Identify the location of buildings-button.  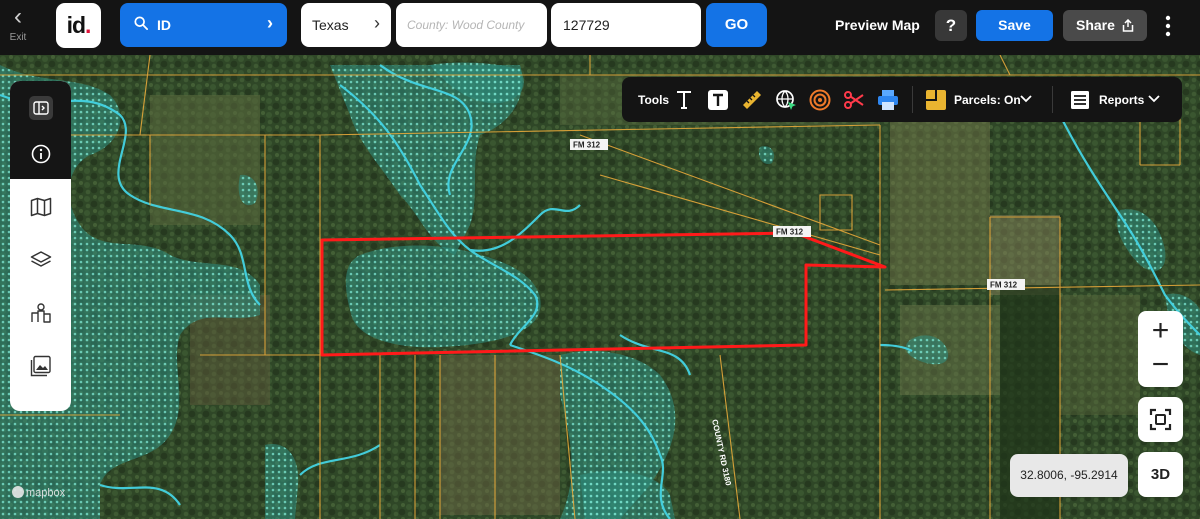
(40, 312).